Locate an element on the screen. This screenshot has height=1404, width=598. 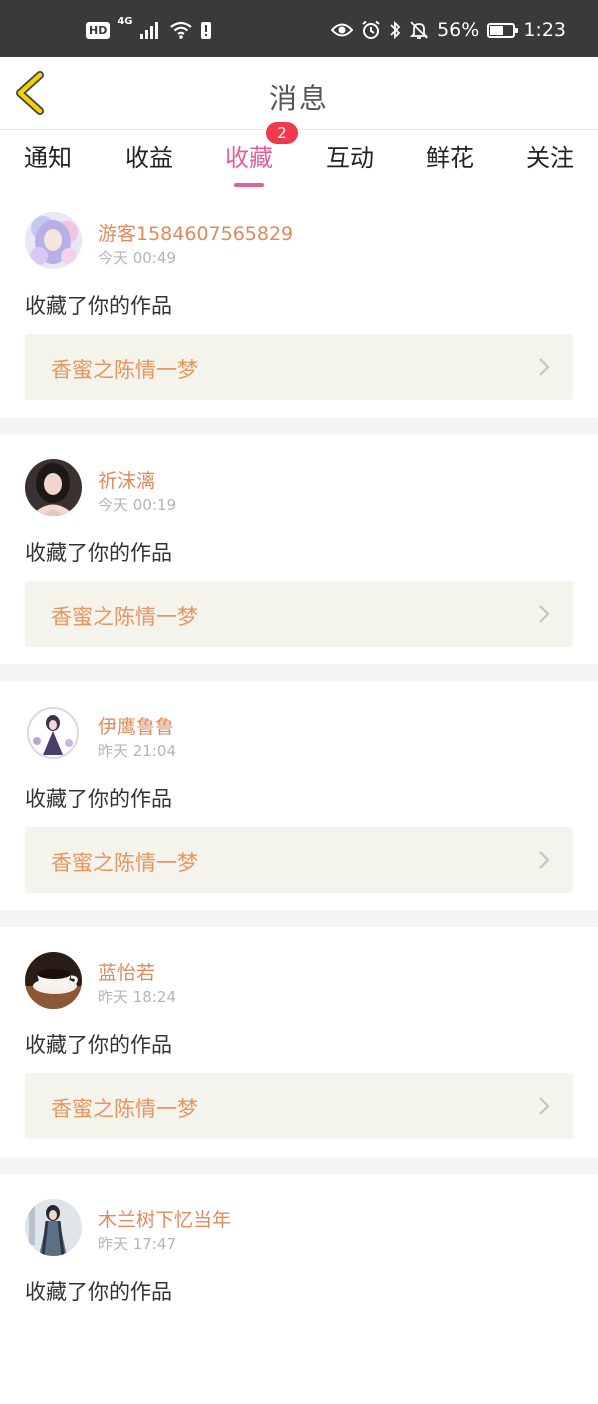
ancient-costume-avatar is located at coordinates (53, 1227).